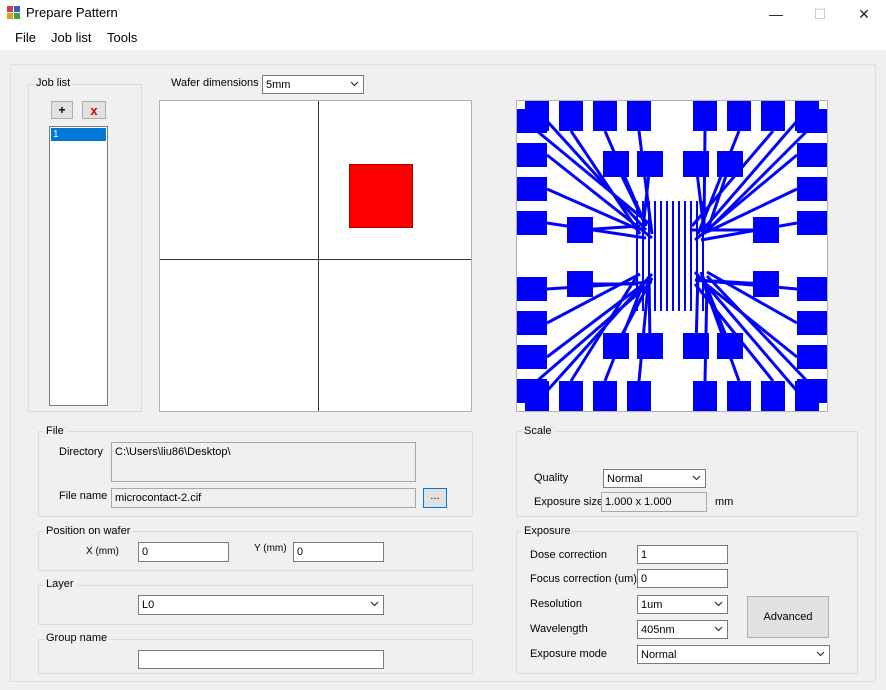 This screenshot has height=690, width=886. I want to click on dose-correction-input: 1, so click(682, 554).